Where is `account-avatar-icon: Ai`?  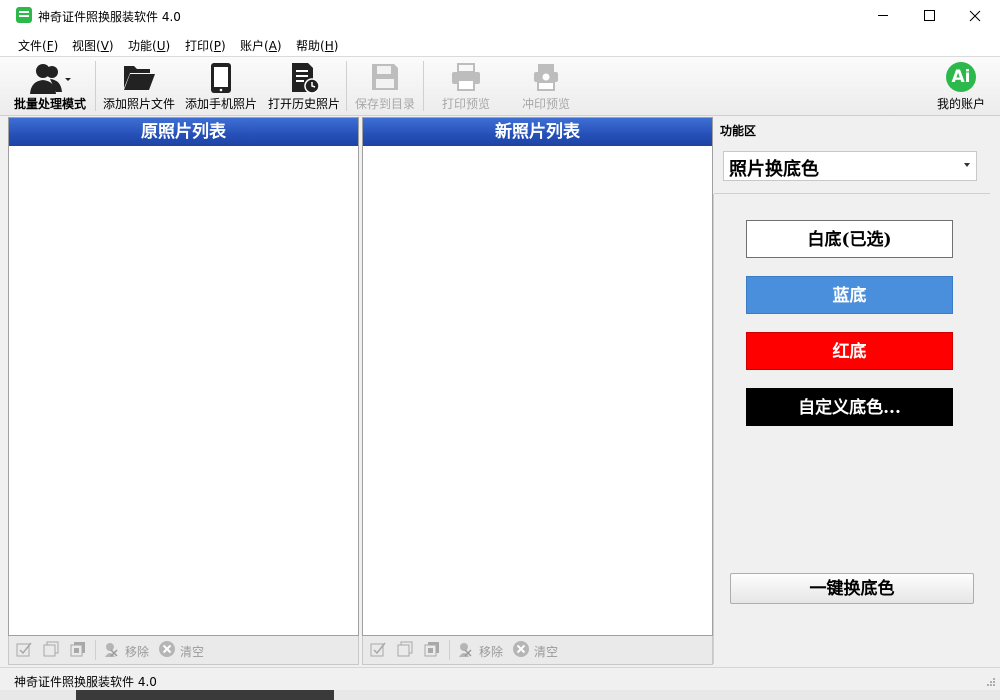
account-avatar-icon: Ai is located at coordinates (961, 77).